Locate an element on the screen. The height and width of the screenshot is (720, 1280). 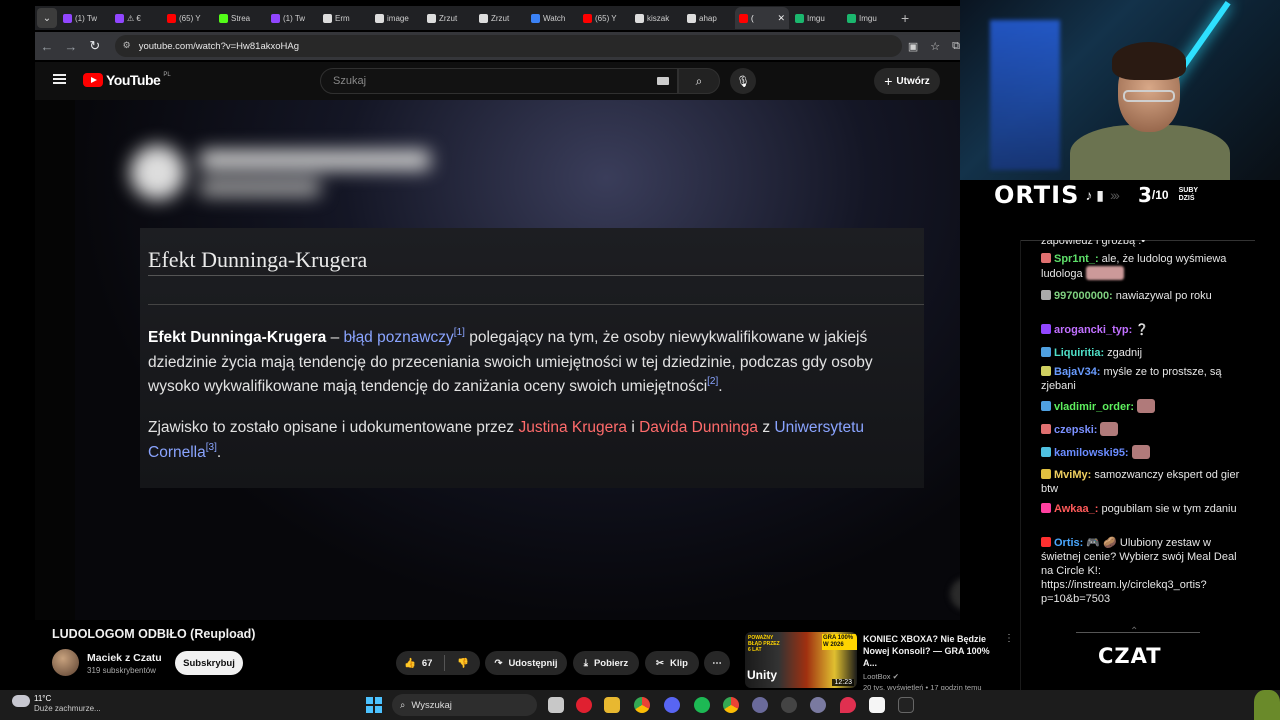
create-button: + Utwórz is located at coordinates (907, 81).